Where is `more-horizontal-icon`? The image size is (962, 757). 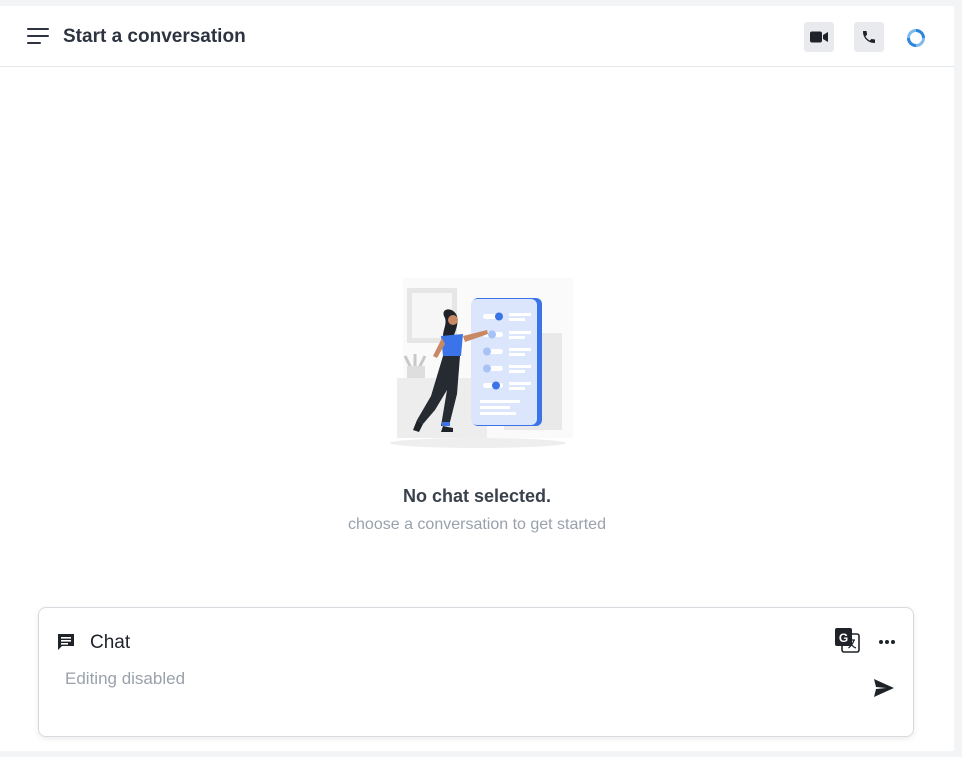 more-horizontal-icon is located at coordinates (887, 642).